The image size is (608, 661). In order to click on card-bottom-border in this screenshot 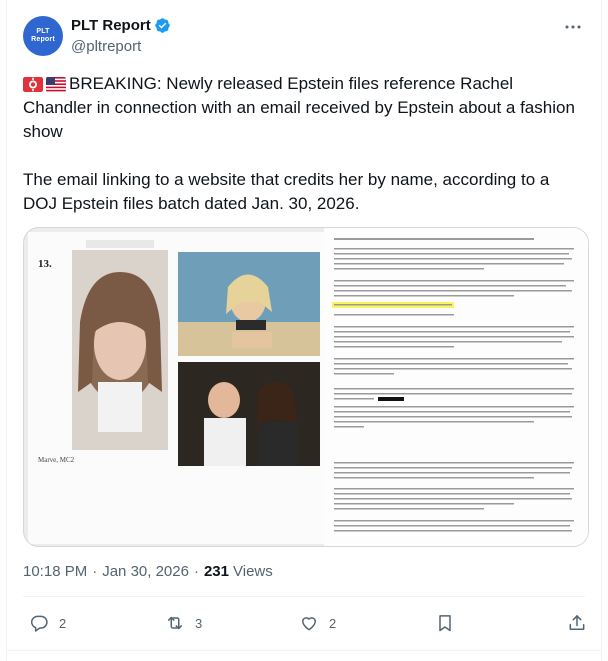, I will do `click(304, 650)`.